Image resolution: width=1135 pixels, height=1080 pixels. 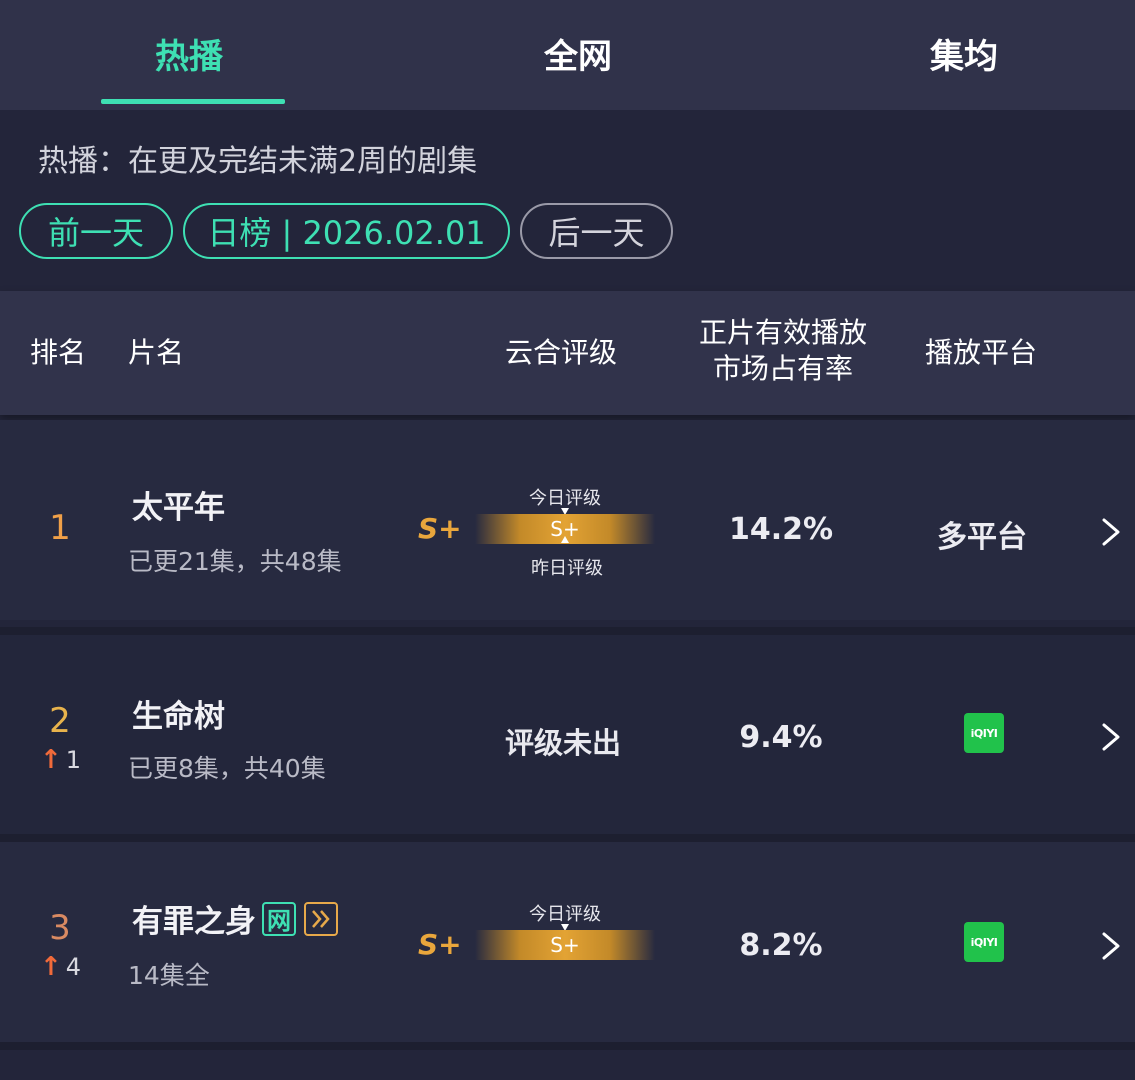 What do you see at coordinates (96, 231) in the screenshot?
I see `previous-day-button: 前一天` at bounding box center [96, 231].